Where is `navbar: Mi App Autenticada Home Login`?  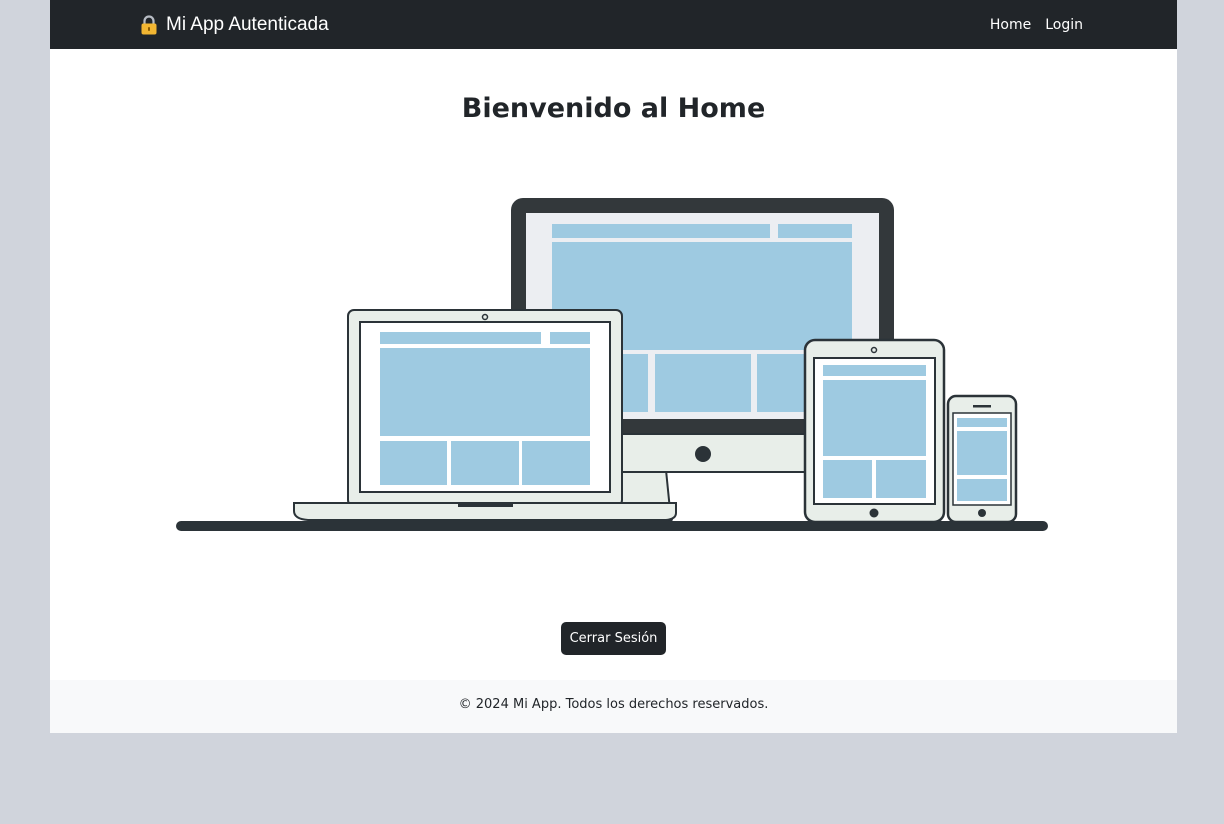
navbar: Mi App Autenticada Home Login is located at coordinates (613, 24).